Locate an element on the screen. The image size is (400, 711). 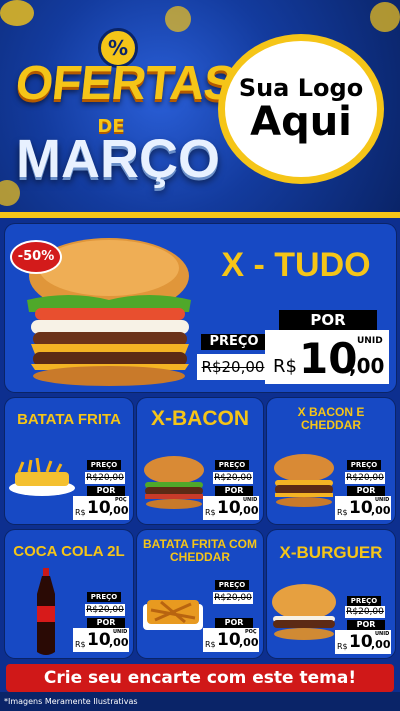
product-name: X BACON E CHEDDAR is located at coordinates (331, 418).